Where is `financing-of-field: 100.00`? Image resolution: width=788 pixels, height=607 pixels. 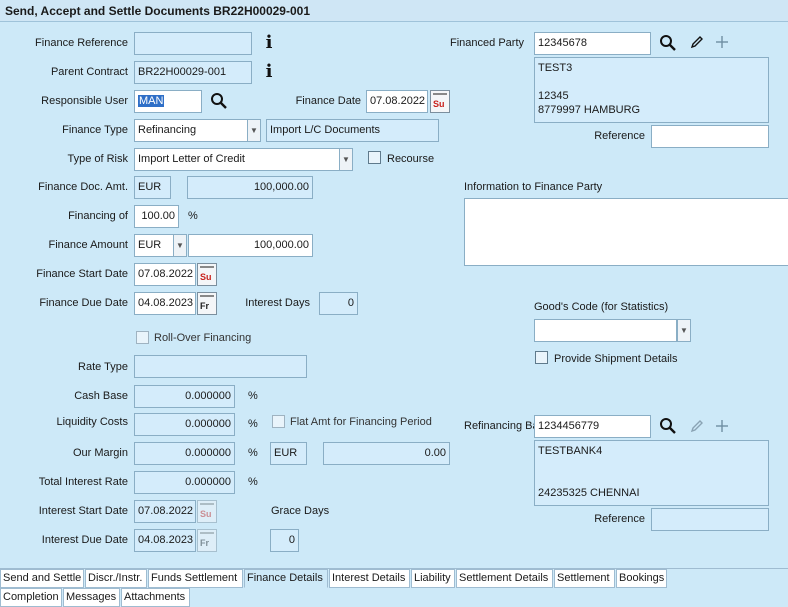 financing-of-field: 100.00 is located at coordinates (156, 216).